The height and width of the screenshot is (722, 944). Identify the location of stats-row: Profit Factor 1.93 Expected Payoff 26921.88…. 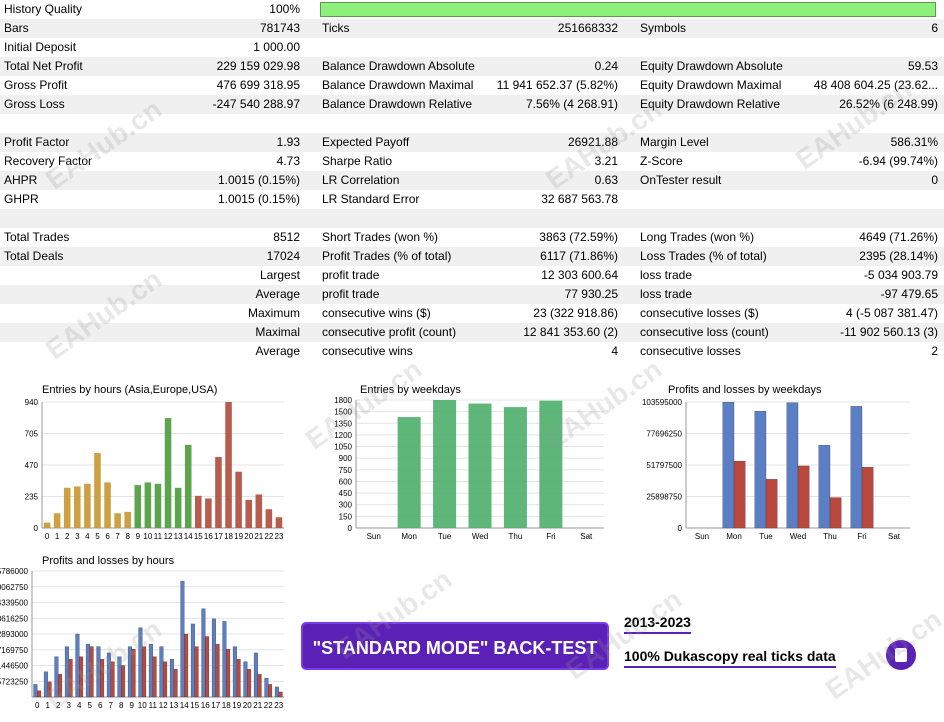
(472, 142).